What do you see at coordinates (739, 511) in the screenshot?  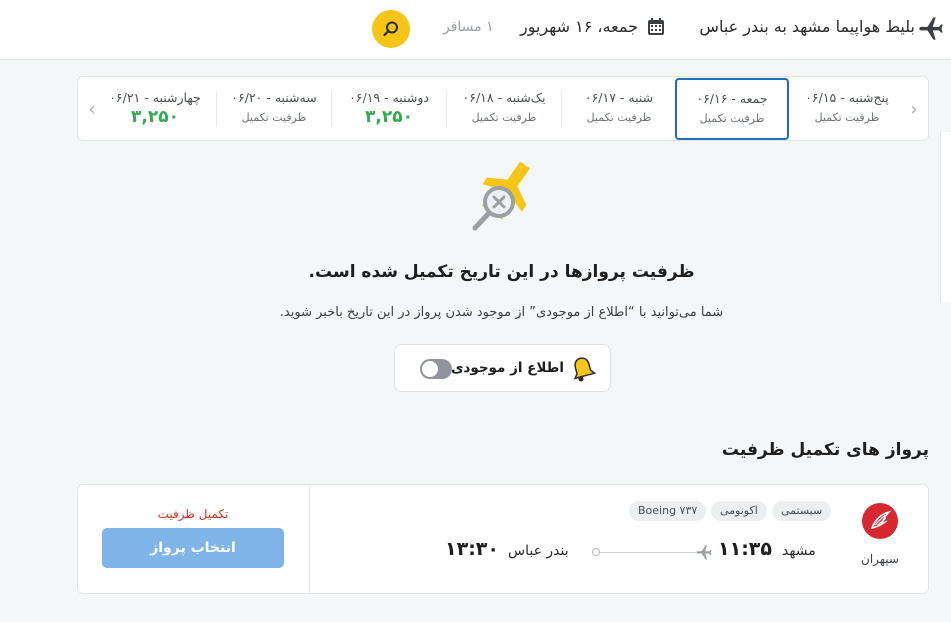 I see `tag-economy: اکونومی` at bounding box center [739, 511].